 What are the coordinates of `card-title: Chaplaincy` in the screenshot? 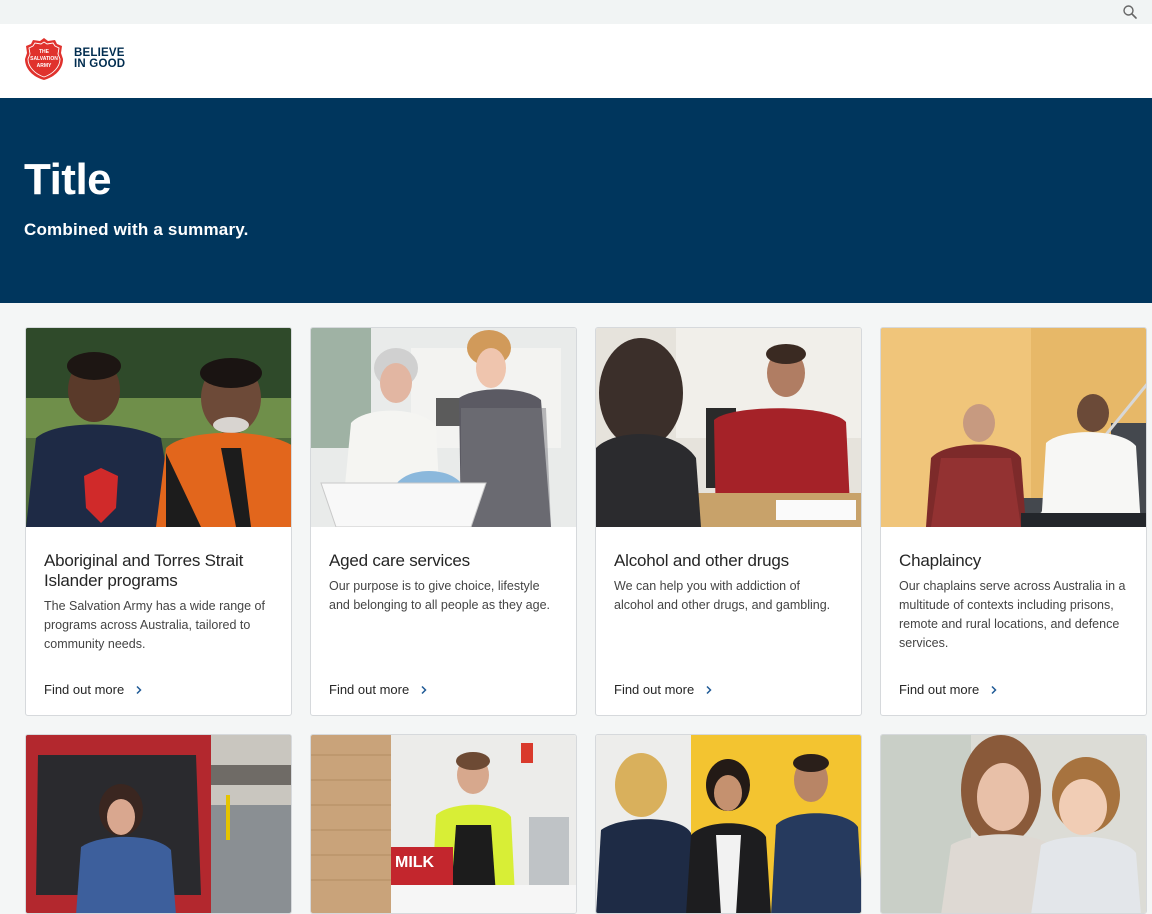 It's located at (940, 560).